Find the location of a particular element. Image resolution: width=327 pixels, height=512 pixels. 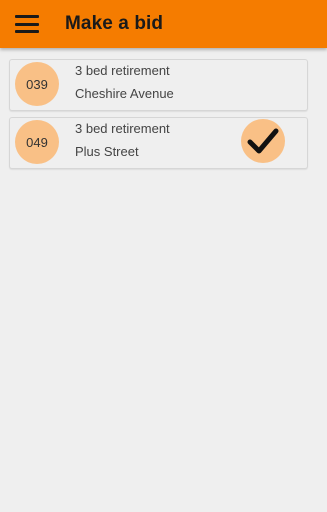

checkmark-icon is located at coordinates (263, 141).